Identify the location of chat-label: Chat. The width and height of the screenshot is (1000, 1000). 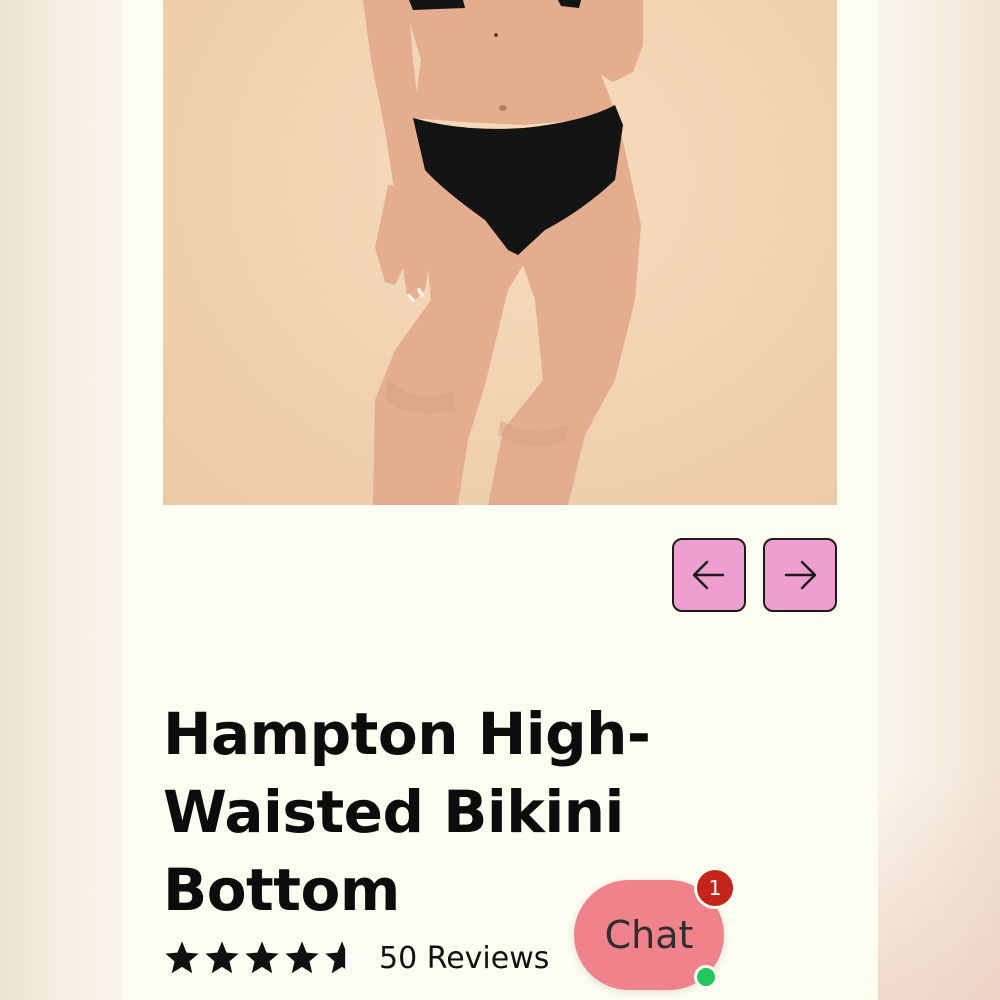
(649, 935).